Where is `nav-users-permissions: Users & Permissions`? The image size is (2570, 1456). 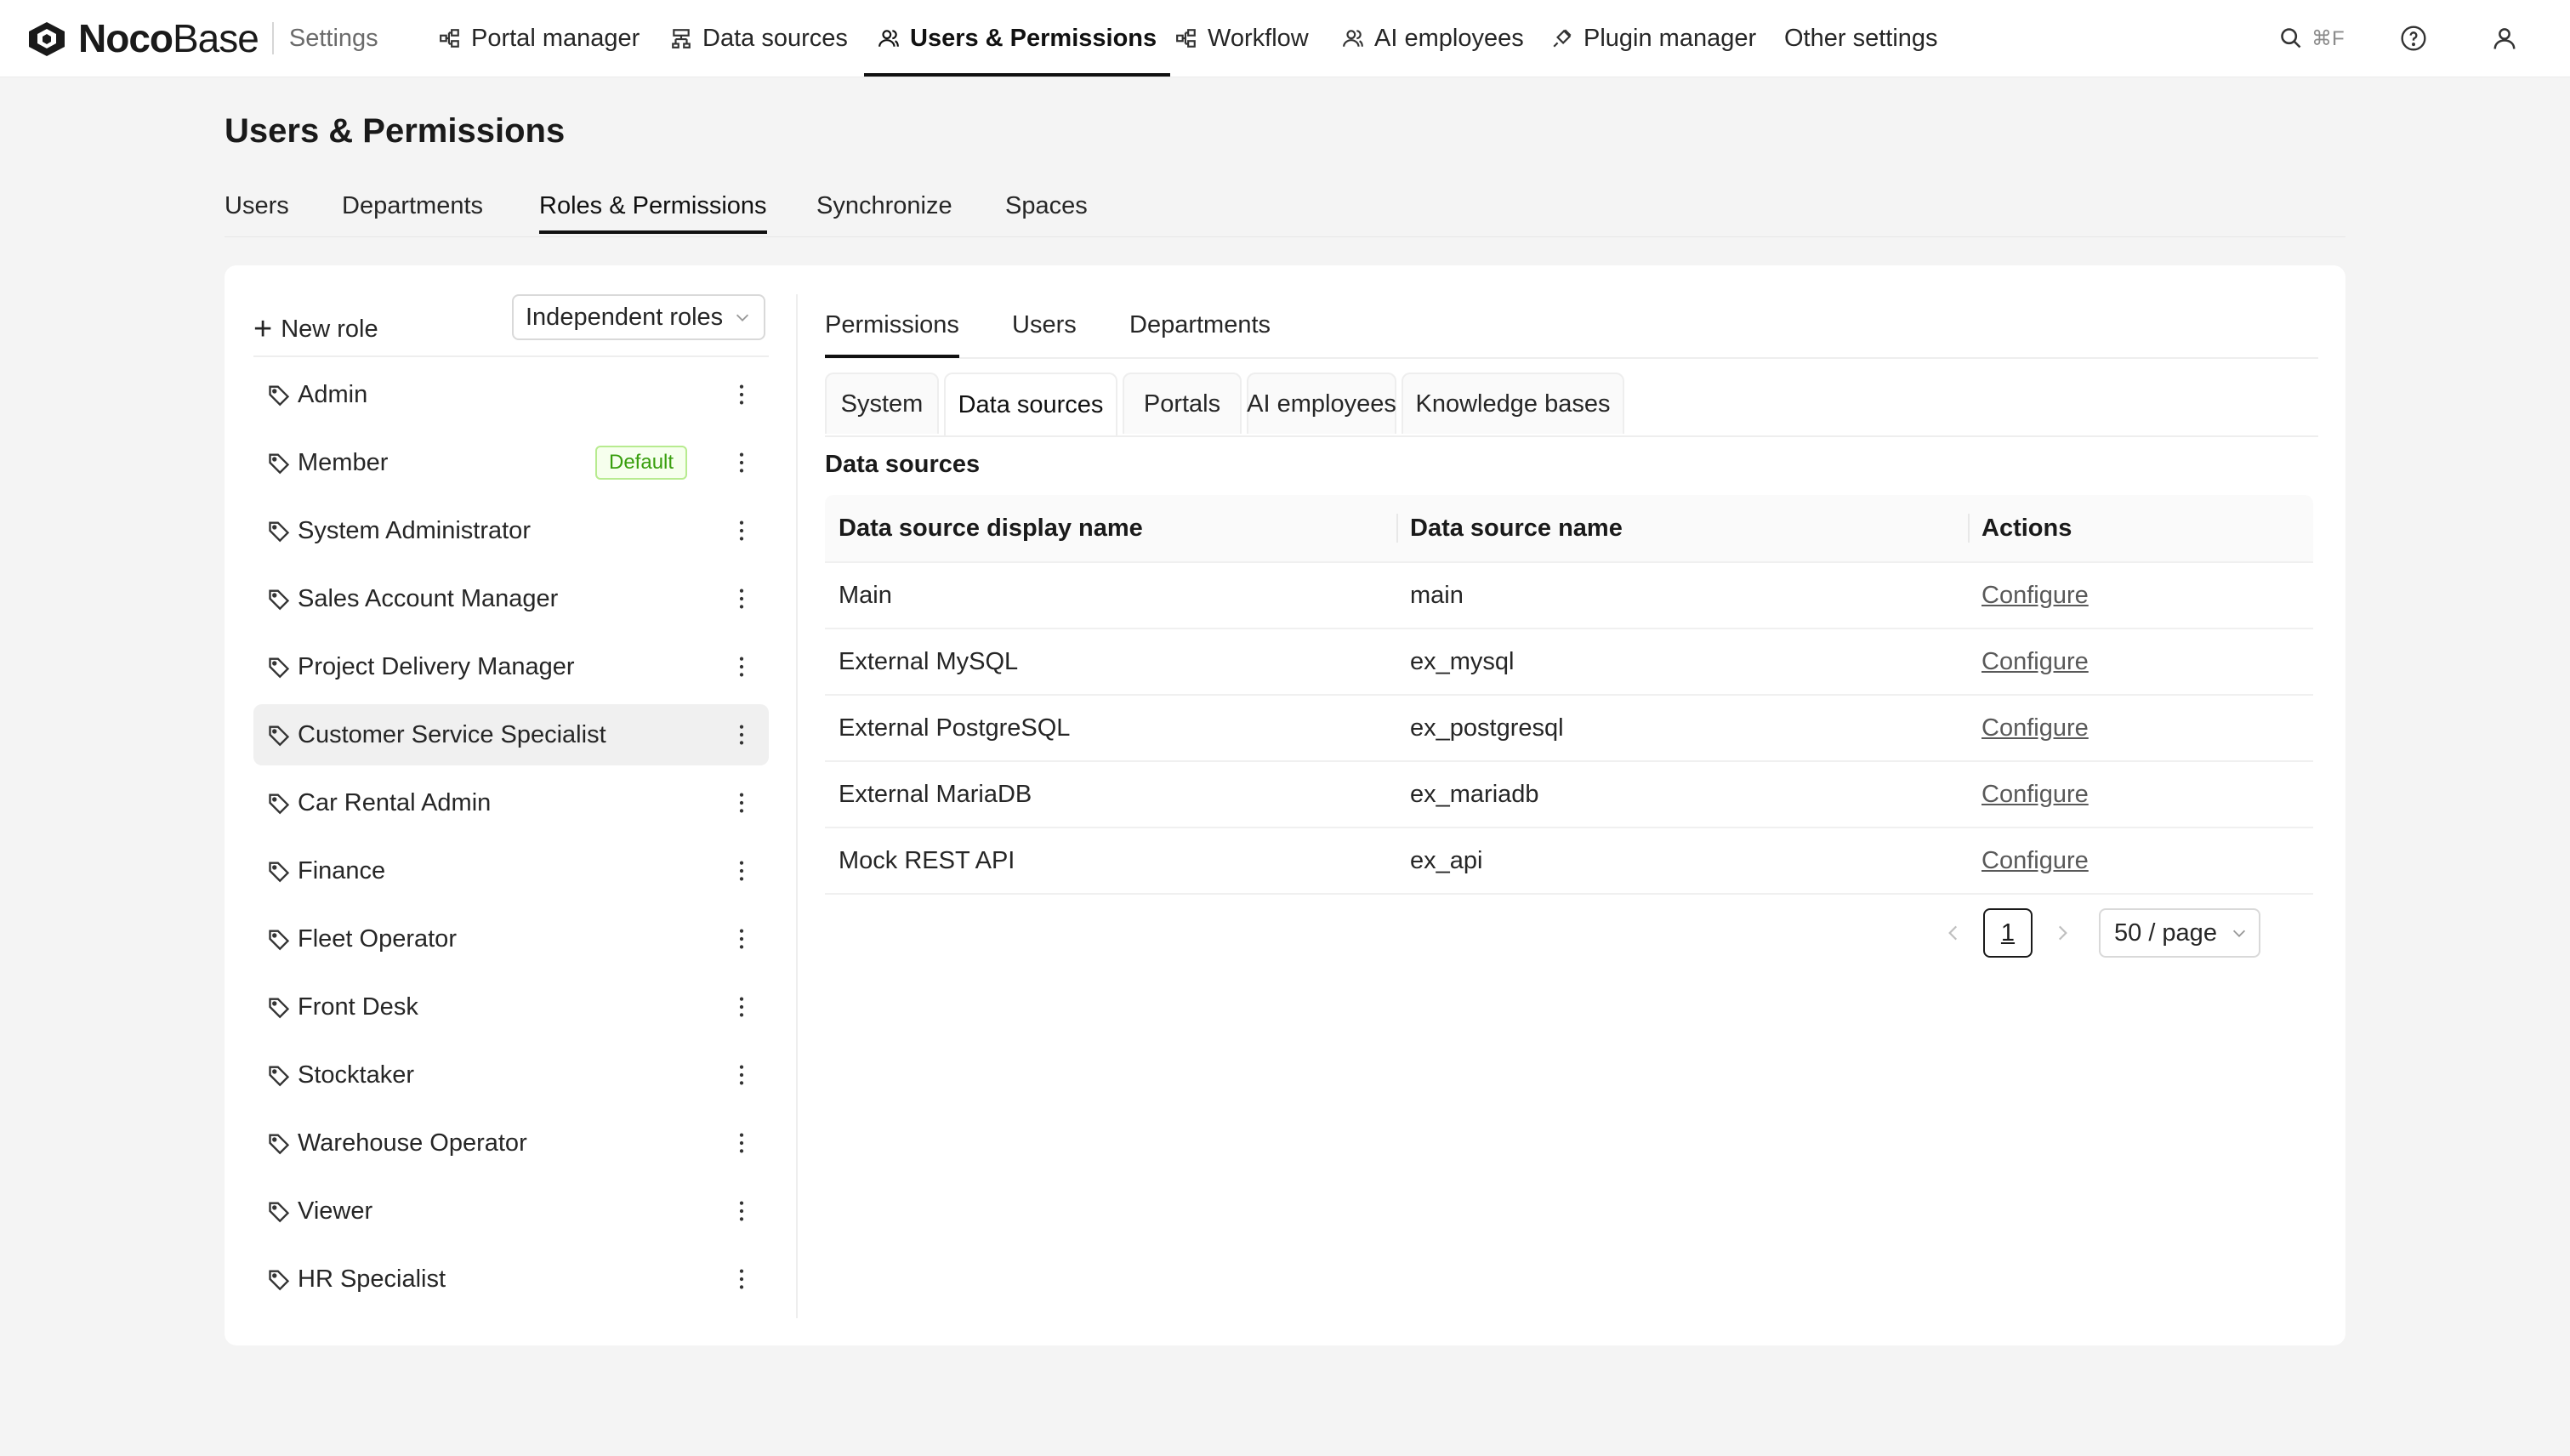 nav-users-permissions: Users & Permissions is located at coordinates (1017, 38).